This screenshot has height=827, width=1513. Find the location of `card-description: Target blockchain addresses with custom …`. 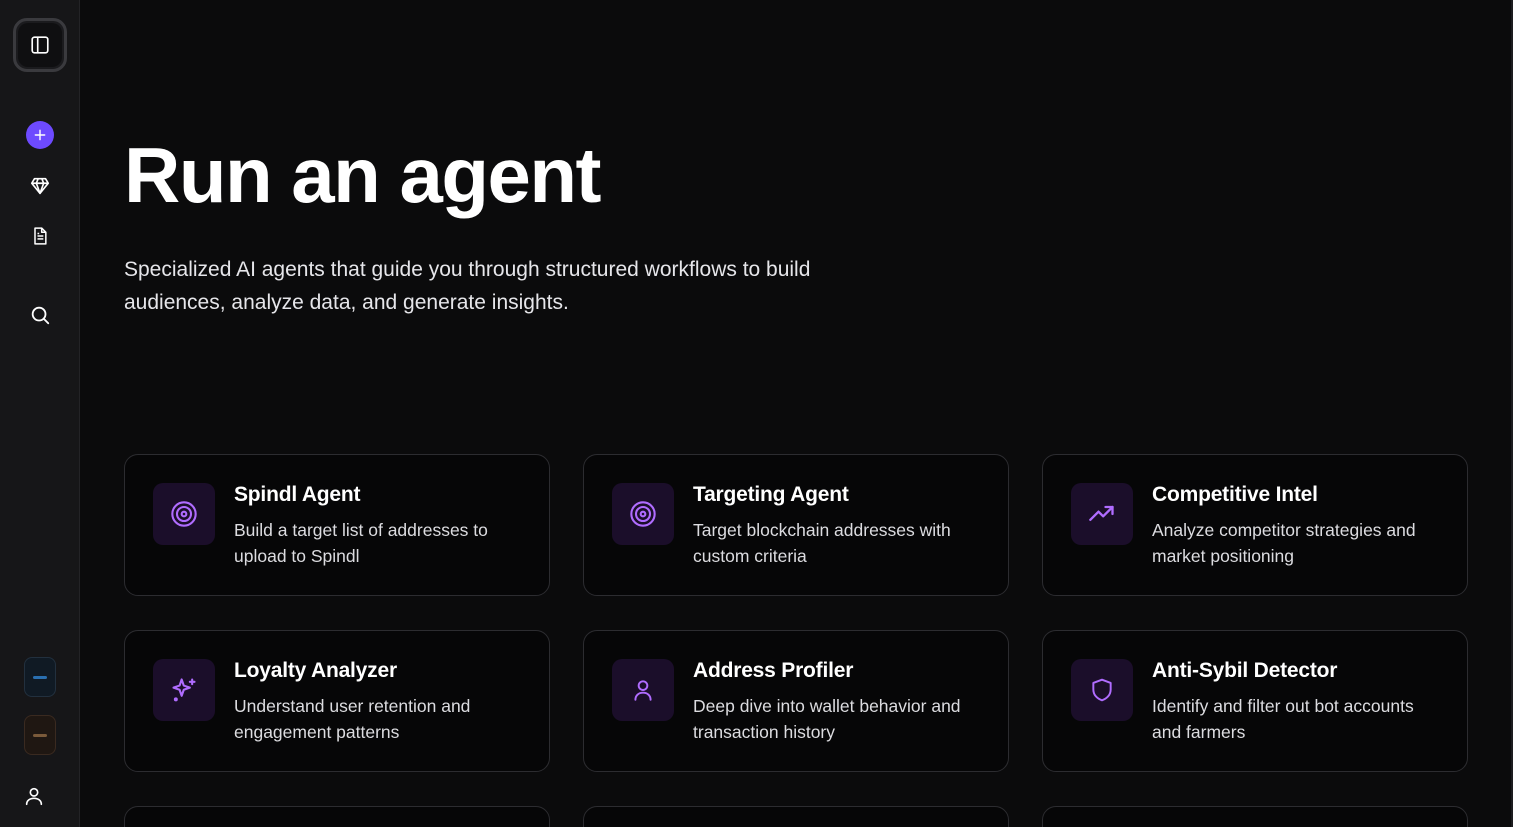

card-description: Target blockchain addresses with custom … is located at coordinates (822, 543).